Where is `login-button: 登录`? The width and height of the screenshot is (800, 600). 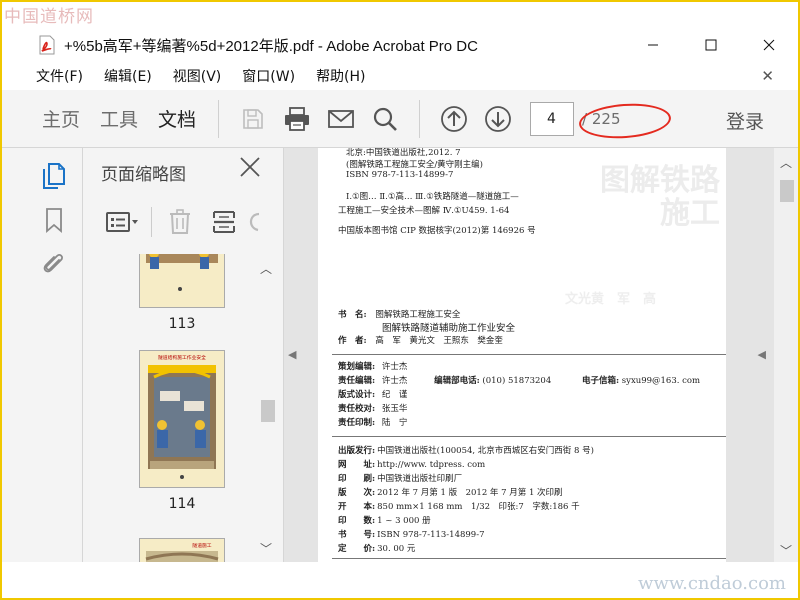
login-button: 登录 is located at coordinates (745, 120).